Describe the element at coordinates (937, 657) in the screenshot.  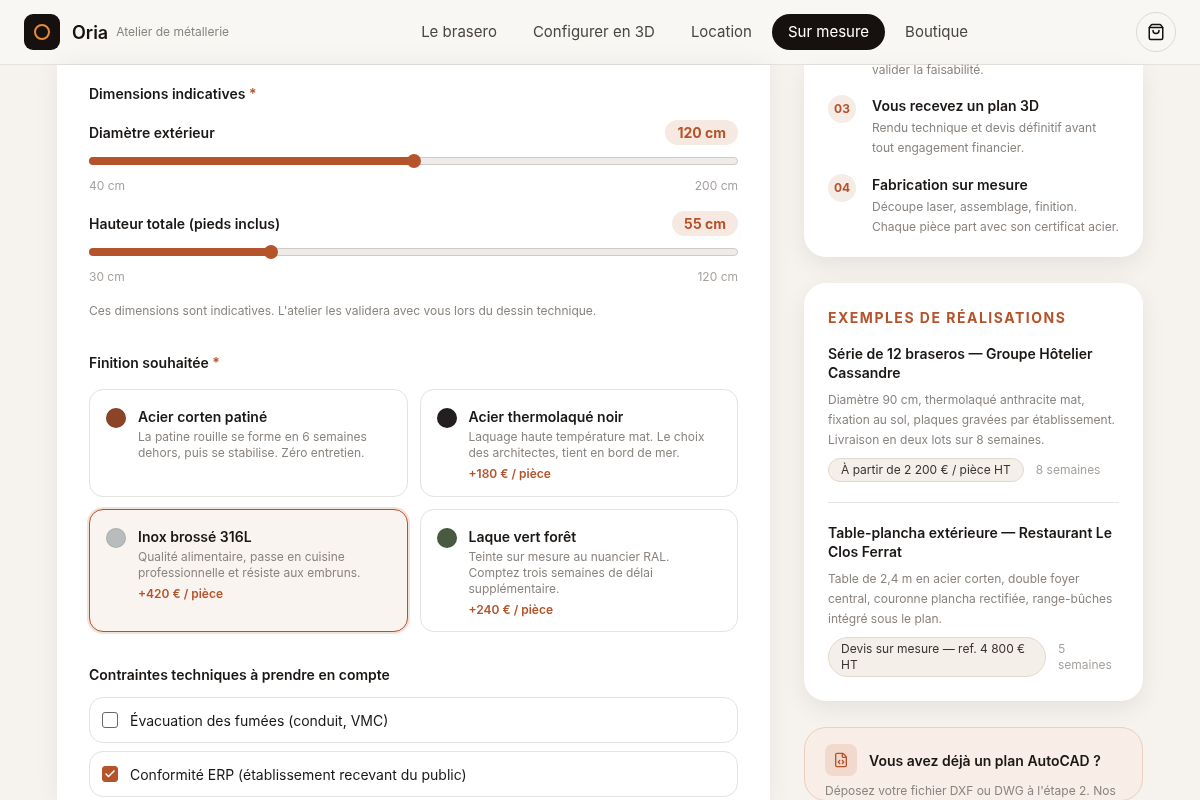
I see `price-tag: Devis sur mesure — ref. 4 800 € HT` at that location.